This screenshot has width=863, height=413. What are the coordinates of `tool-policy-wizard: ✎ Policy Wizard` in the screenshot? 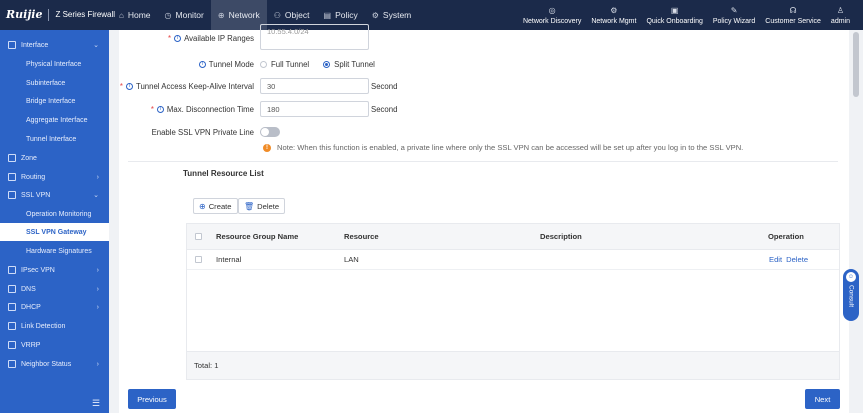 It's located at (734, 15).